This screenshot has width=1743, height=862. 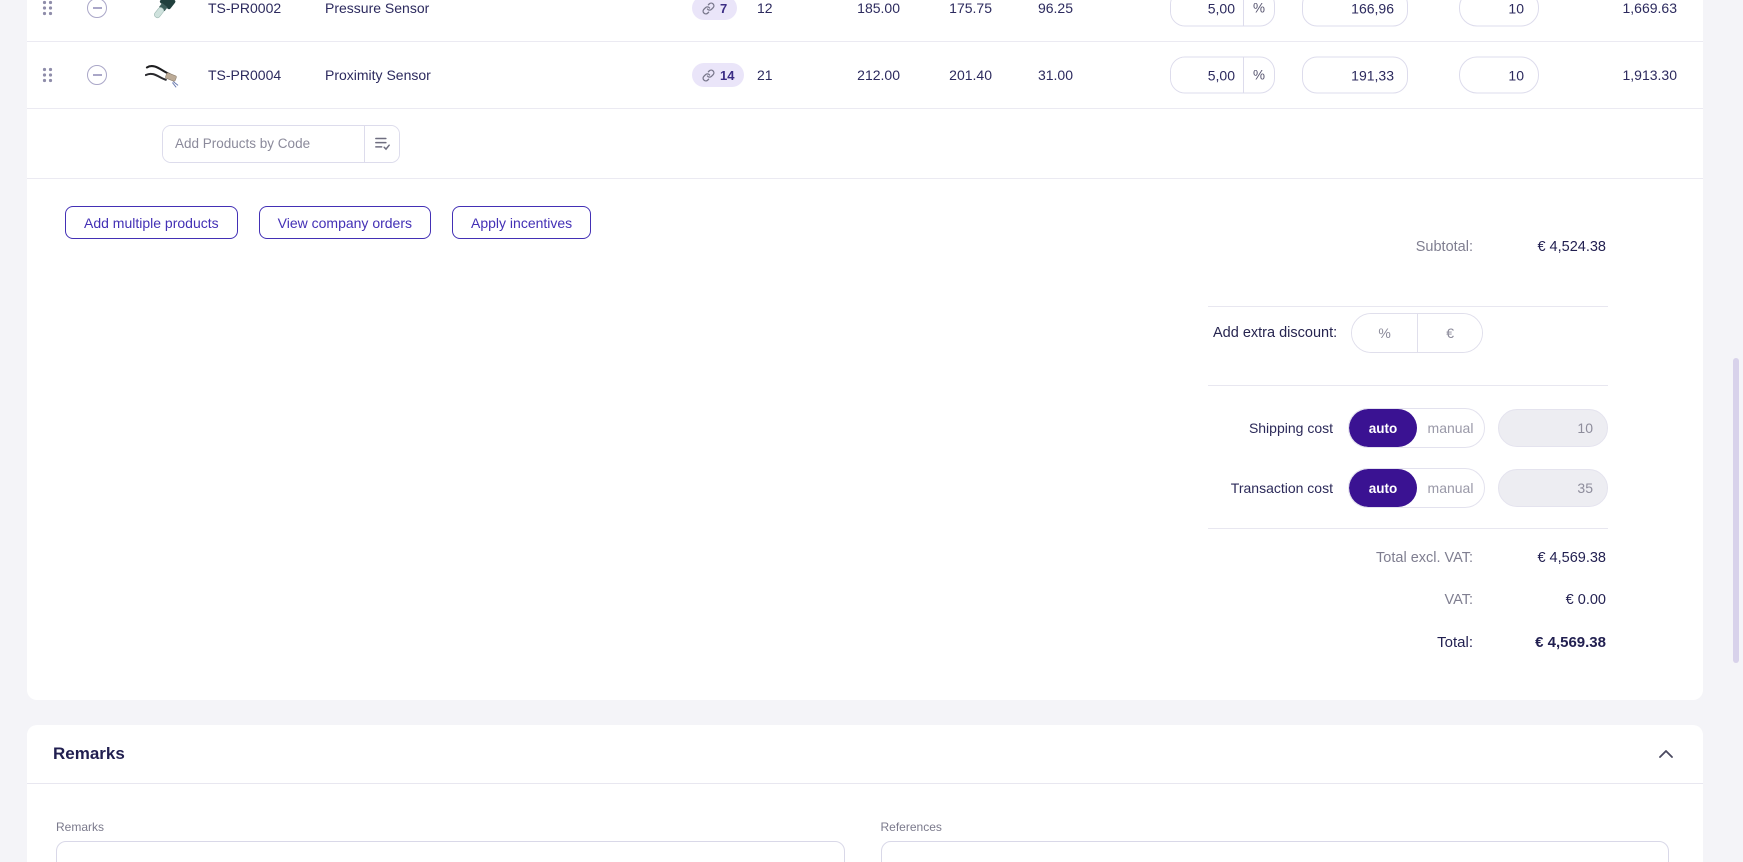 I want to click on add-products-by-code-group, so click(x=281, y=143).